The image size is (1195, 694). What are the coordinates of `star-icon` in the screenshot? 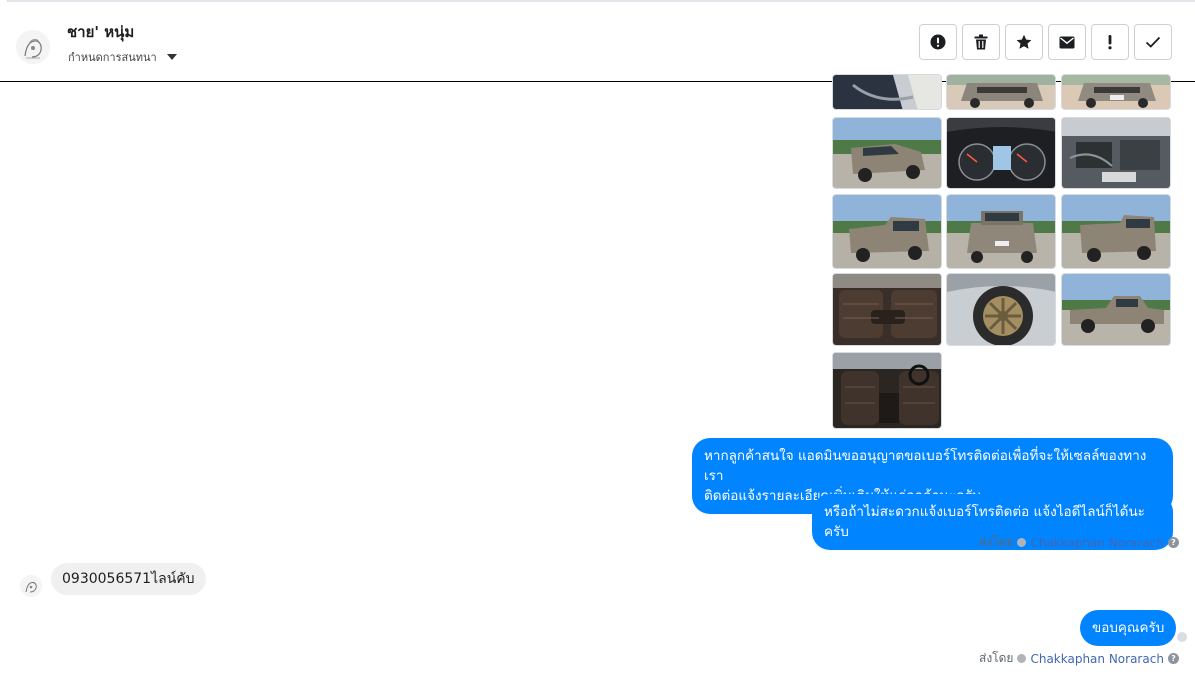 It's located at (1024, 41).